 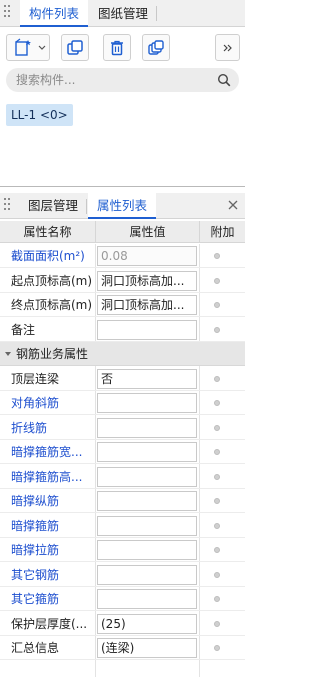 What do you see at coordinates (147, 256) in the screenshot?
I see `property-value-input: 0.08` at bounding box center [147, 256].